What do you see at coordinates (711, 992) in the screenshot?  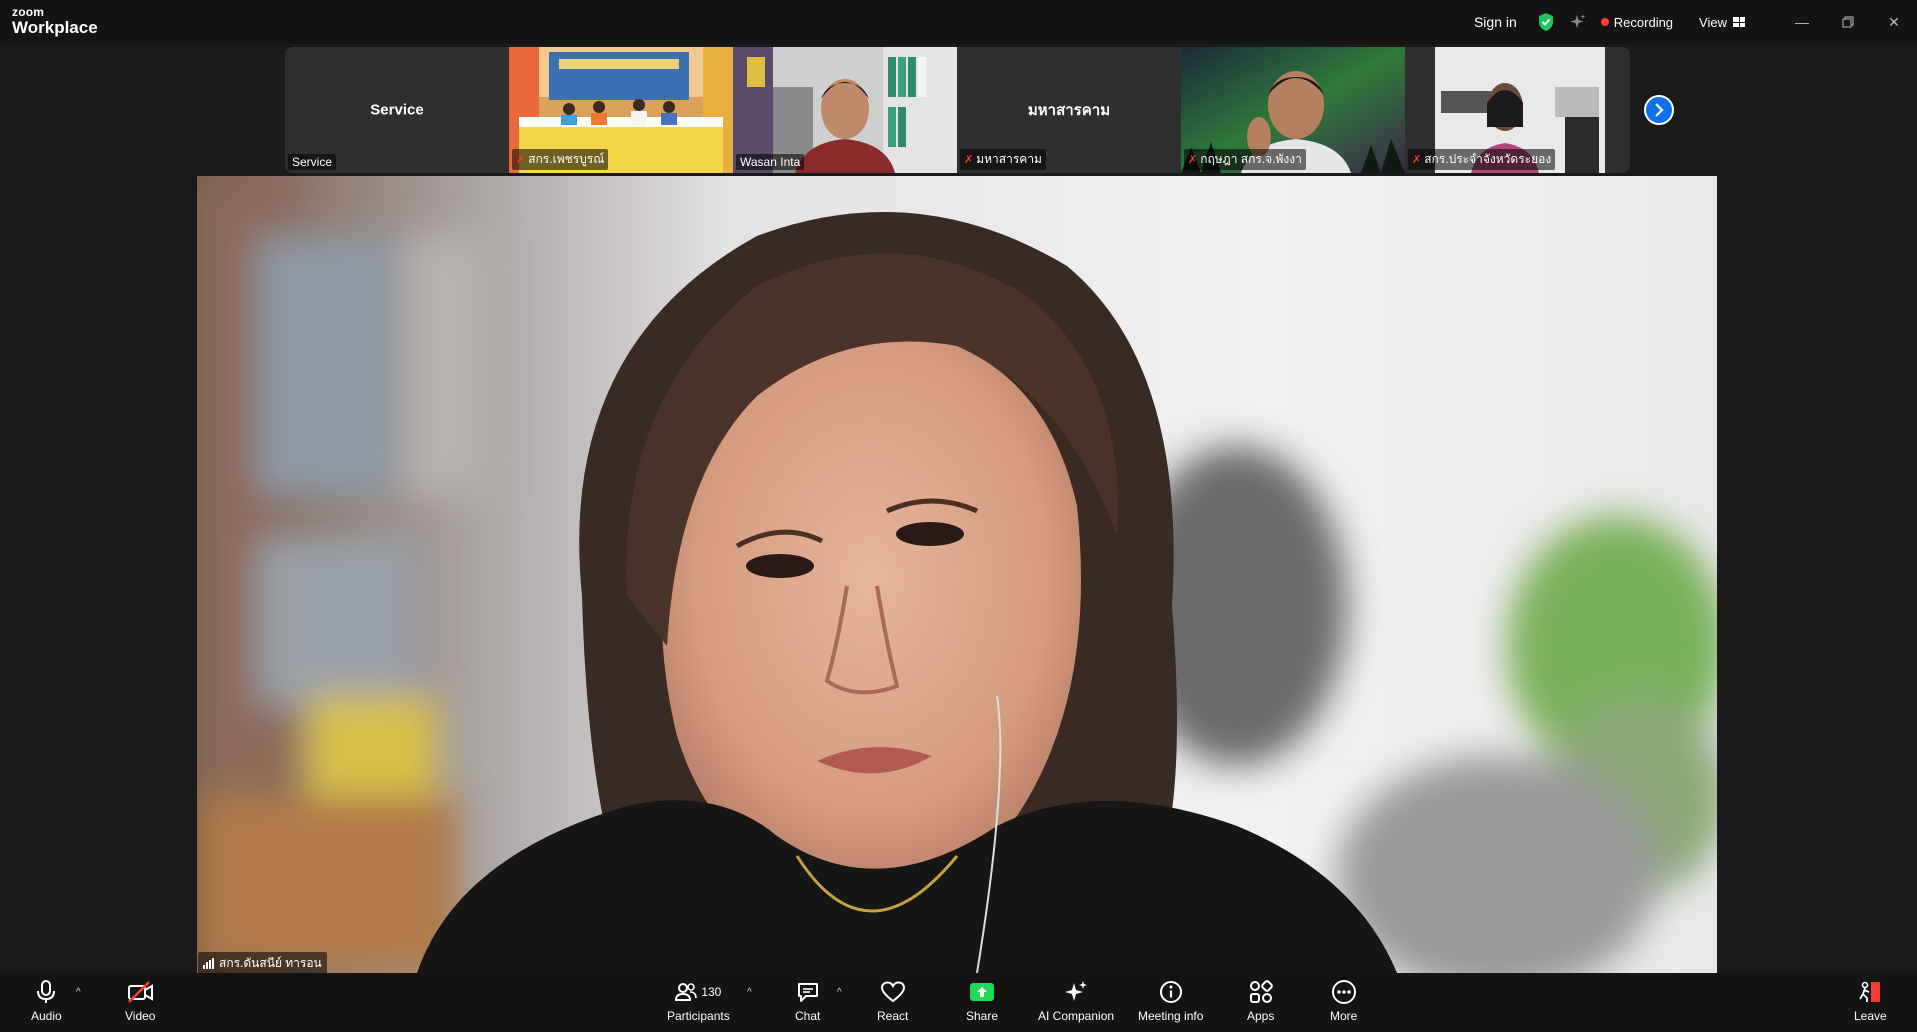 I see `participants-count: 130` at bounding box center [711, 992].